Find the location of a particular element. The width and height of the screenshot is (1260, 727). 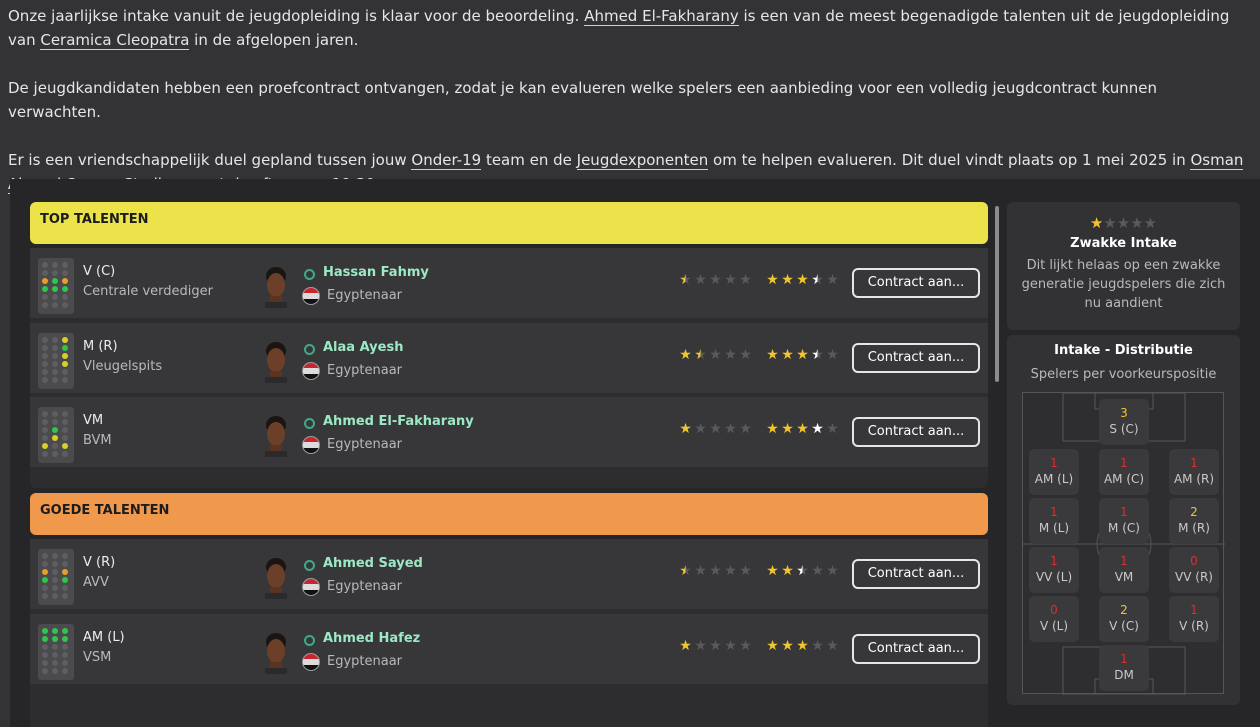

player-role: AVV is located at coordinates (96, 582).